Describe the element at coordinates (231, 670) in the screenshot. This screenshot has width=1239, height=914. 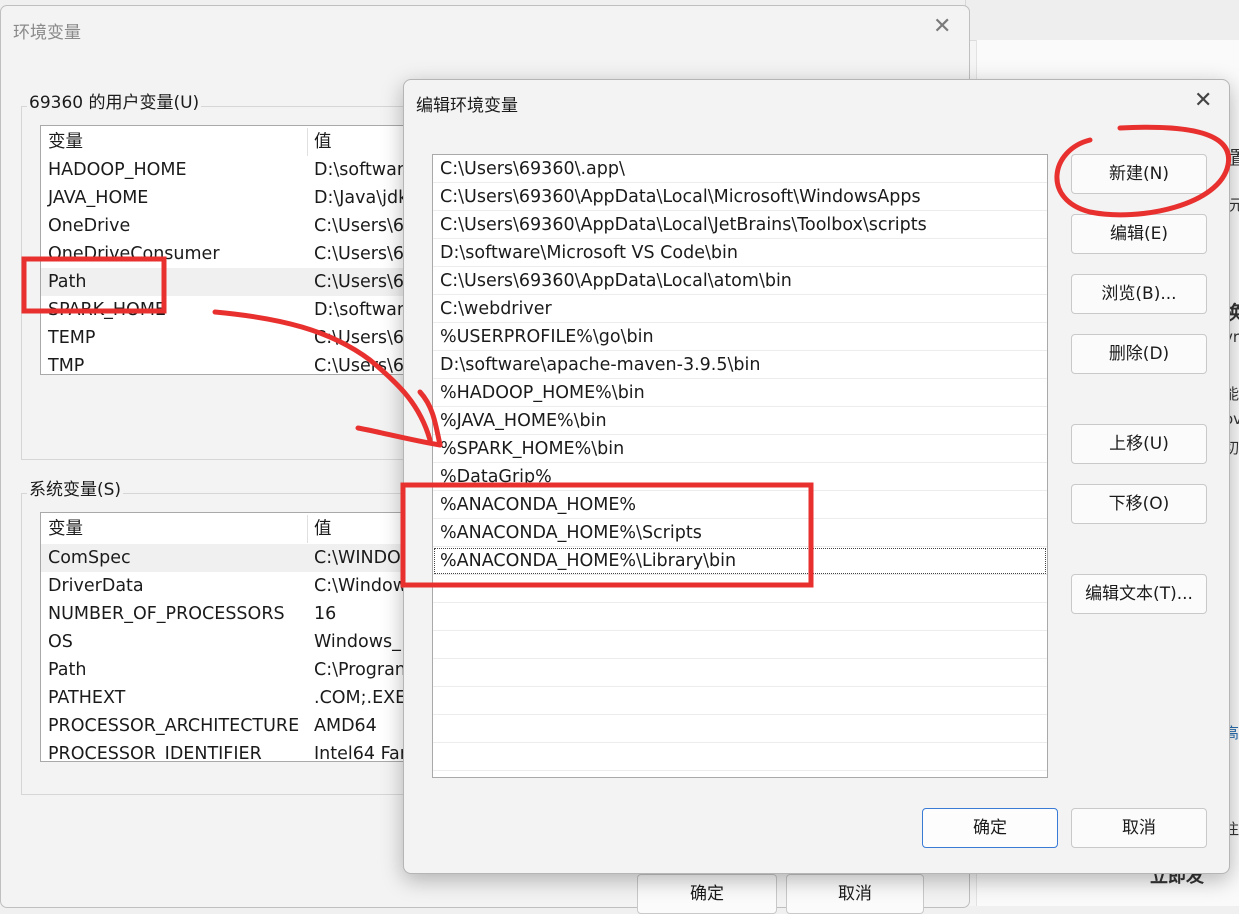
I see `list-item: Path C:\Progran` at that location.